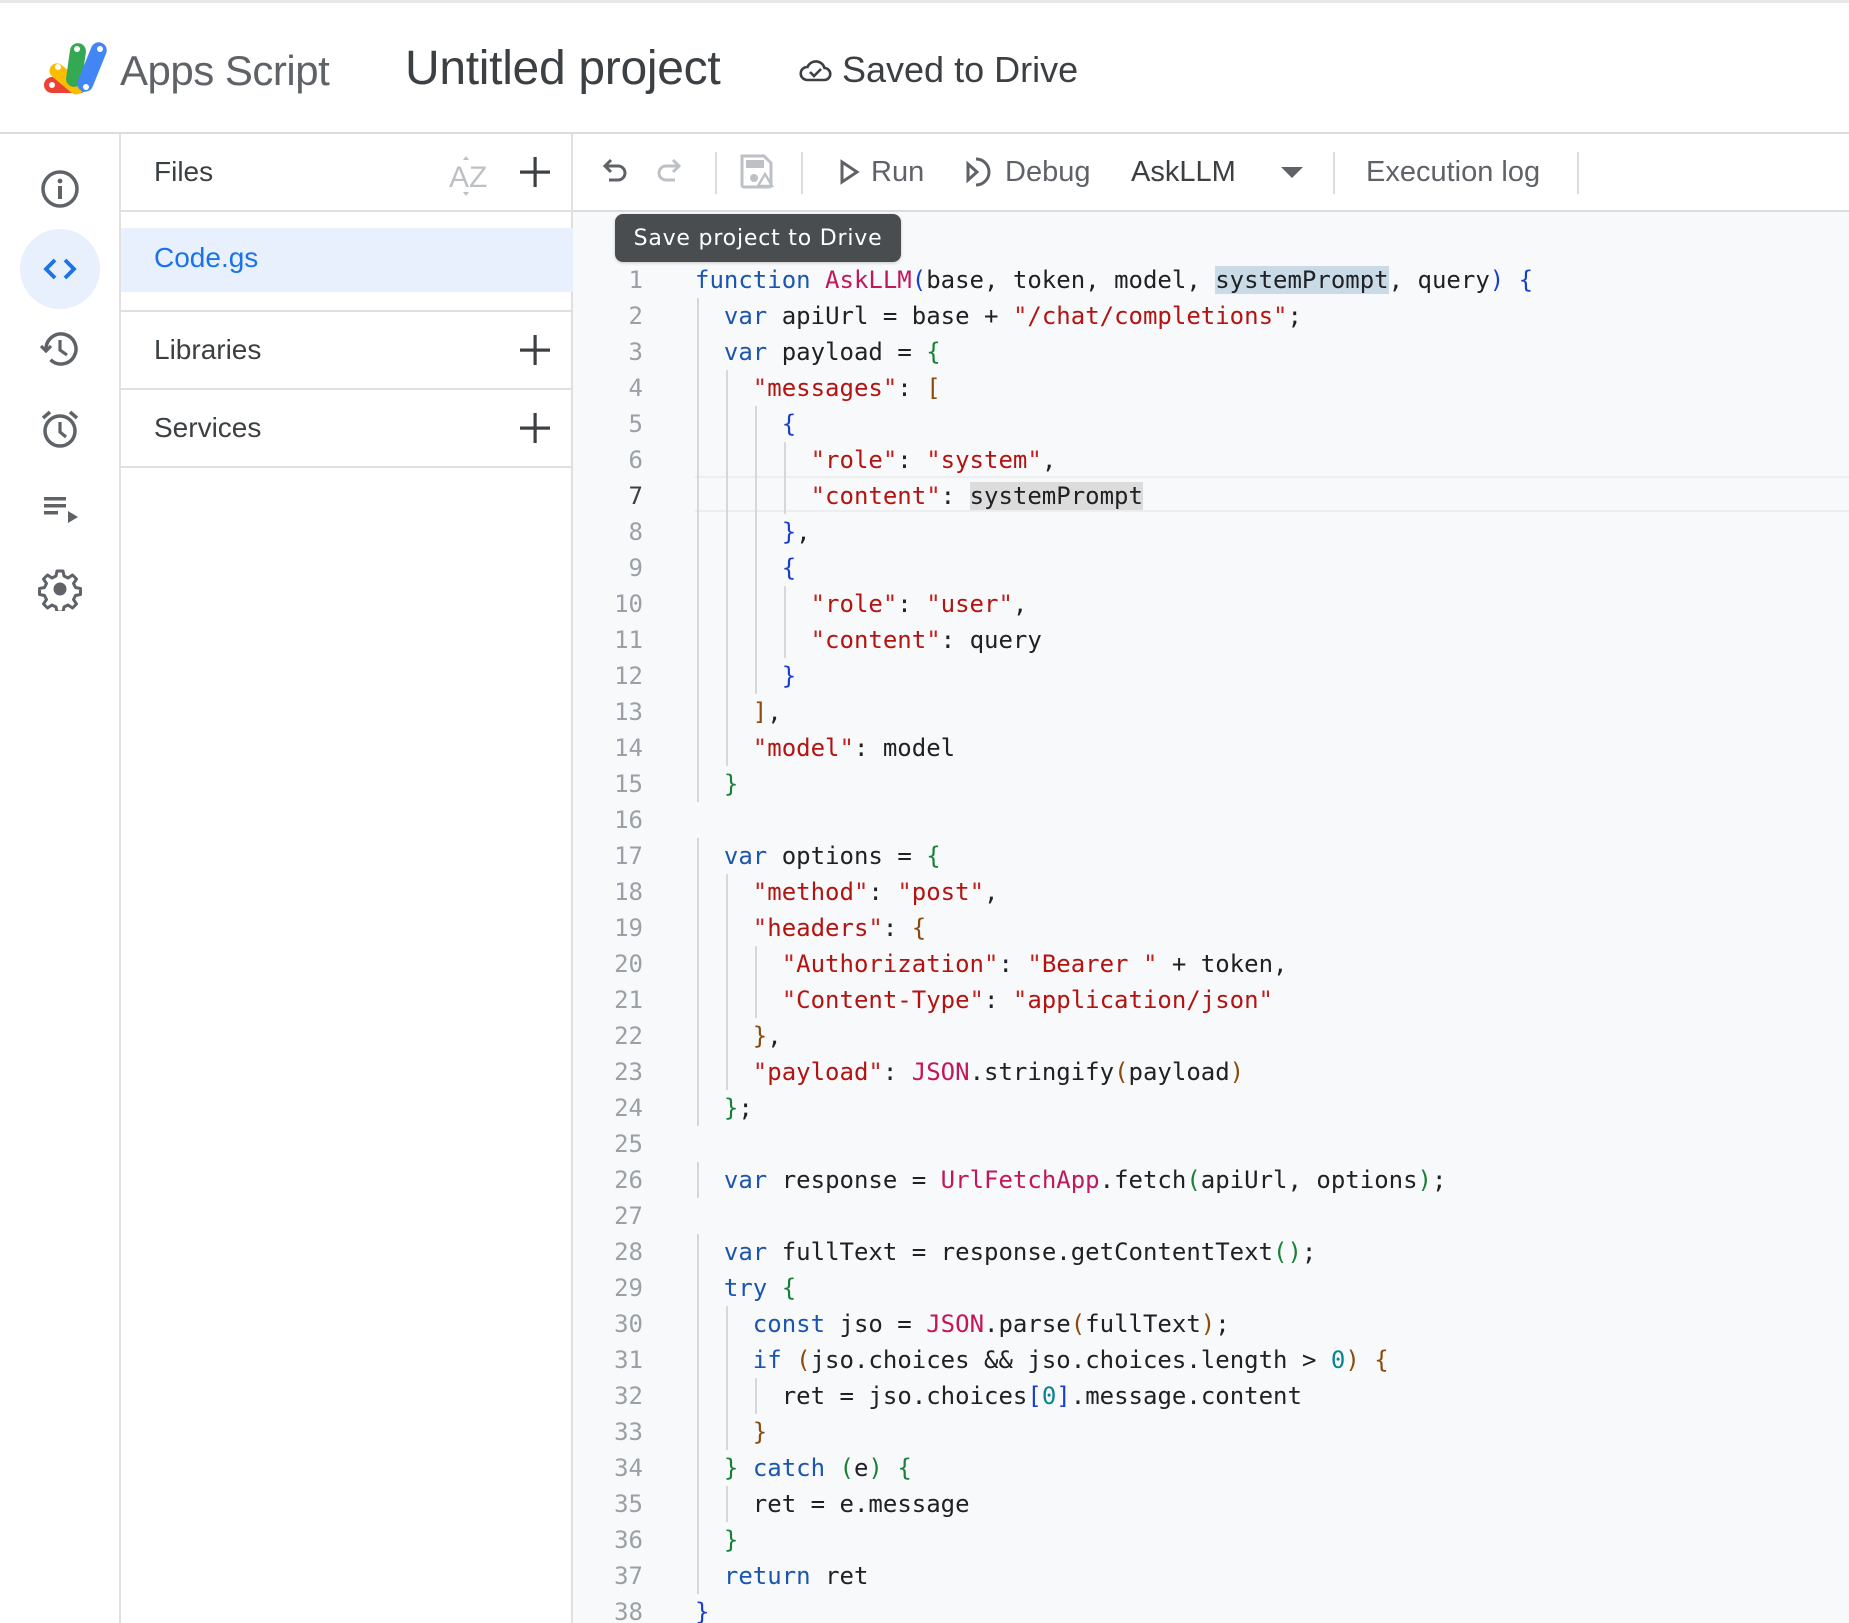  Describe the element at coordinates (1211, 856) in the screenshot. I see `code-line: 17 var options = {` at that location.